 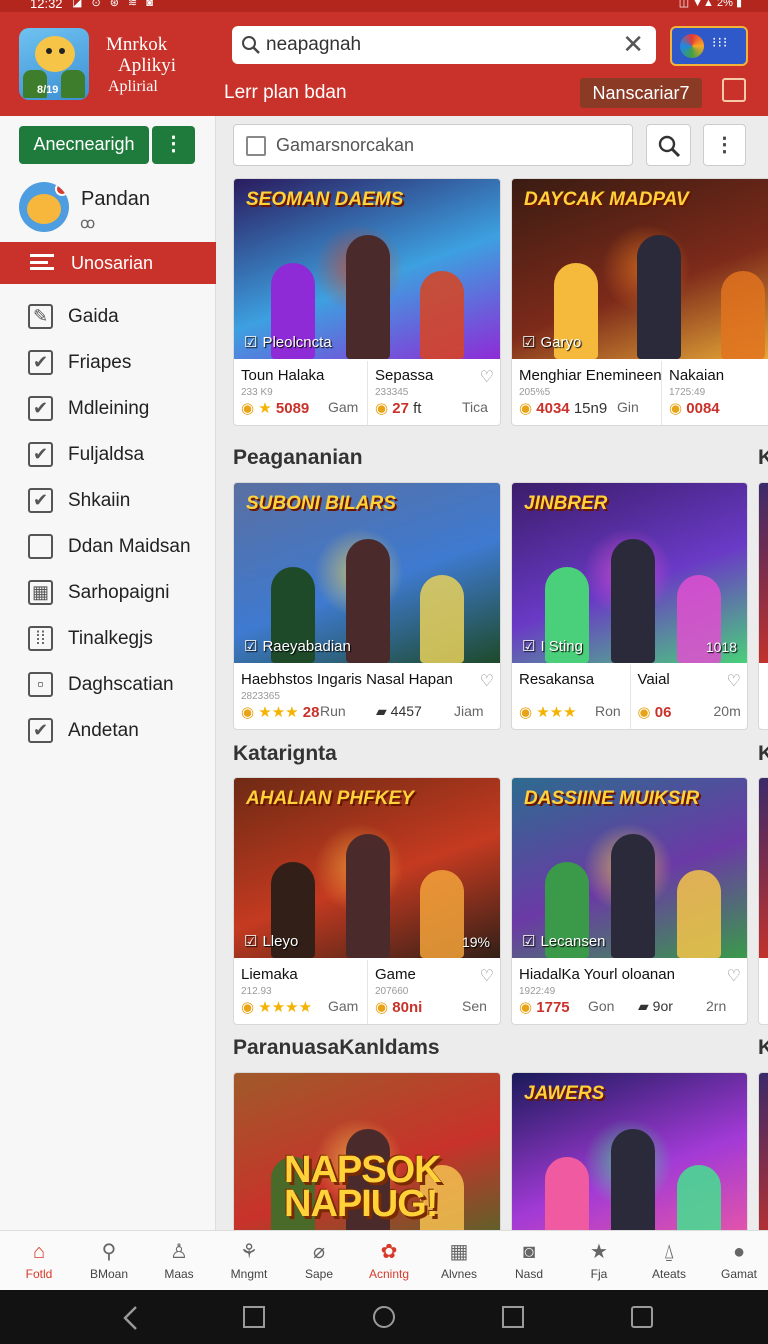 I want to click on avatar, so click(x=44, y=207).